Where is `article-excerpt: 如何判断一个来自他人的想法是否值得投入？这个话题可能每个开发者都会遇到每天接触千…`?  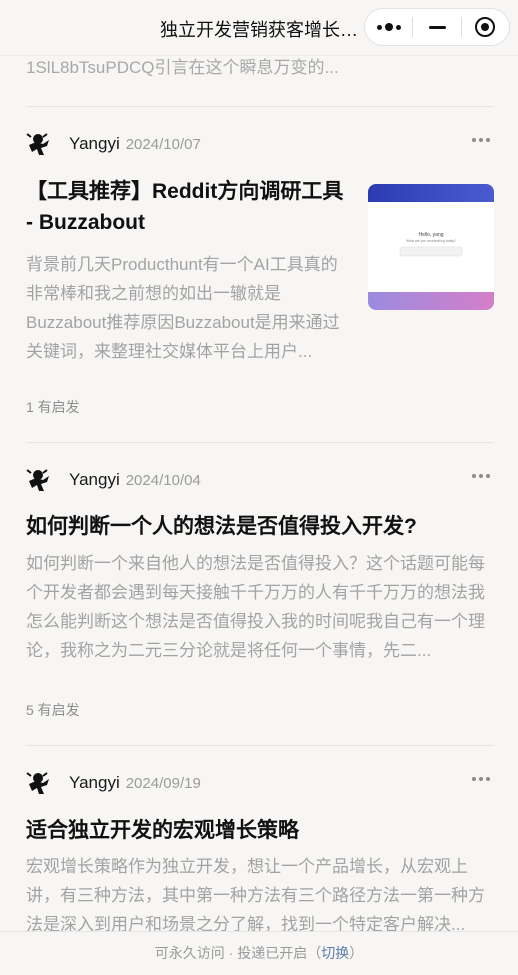
article-excerpt: 如何判断一个来自他人的想法是否值得投入？这个话题可能每个开发者都会遇到每天接触千… is located at coordinates (255, 607).